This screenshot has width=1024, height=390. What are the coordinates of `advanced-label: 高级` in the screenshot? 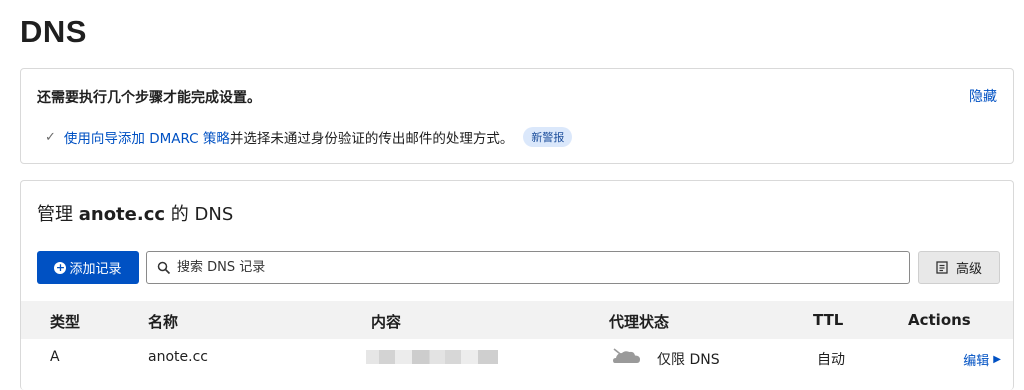 It's located at (968, 269).